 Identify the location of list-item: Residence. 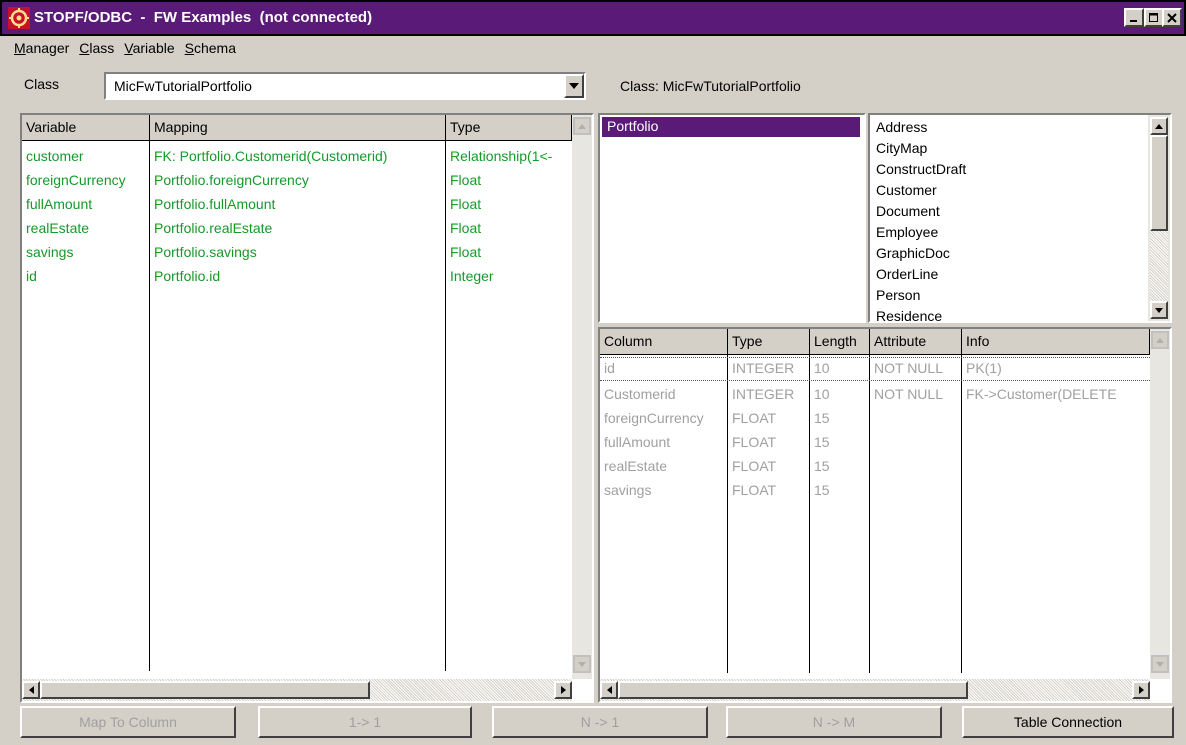
(909, 314).